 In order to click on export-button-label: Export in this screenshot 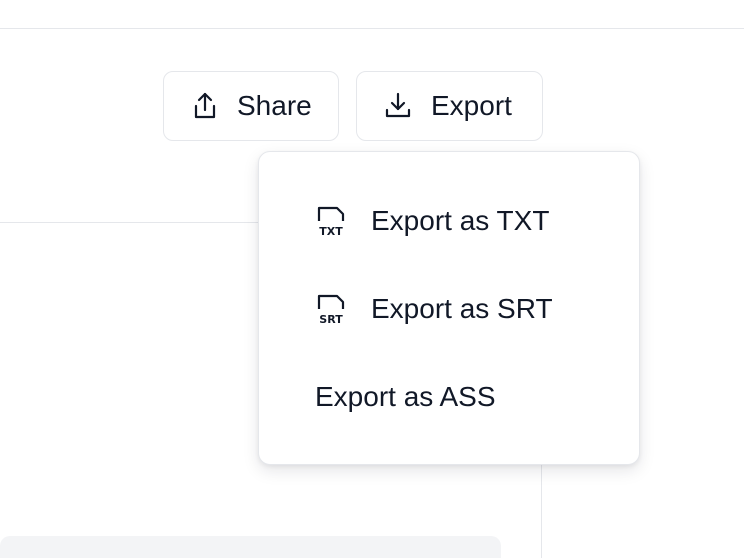, I will do `click(471, 105)`.